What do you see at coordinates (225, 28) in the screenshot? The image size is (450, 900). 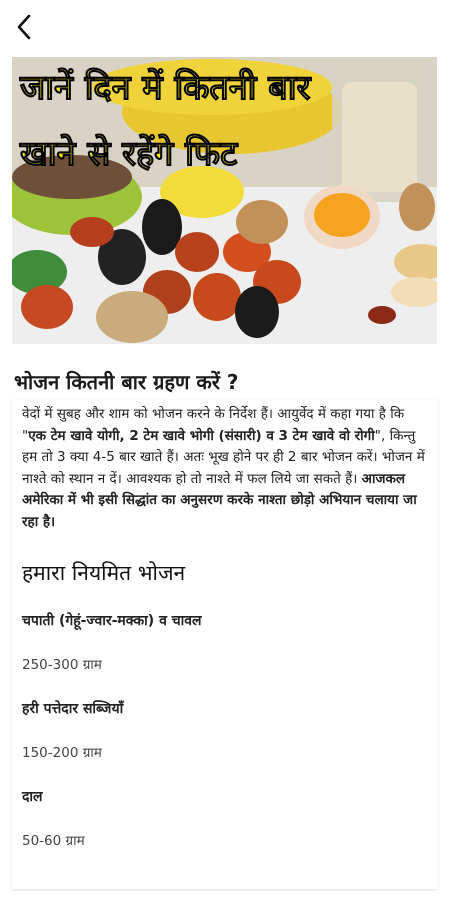 I see `top-bar` at bounding box center [225, 28].